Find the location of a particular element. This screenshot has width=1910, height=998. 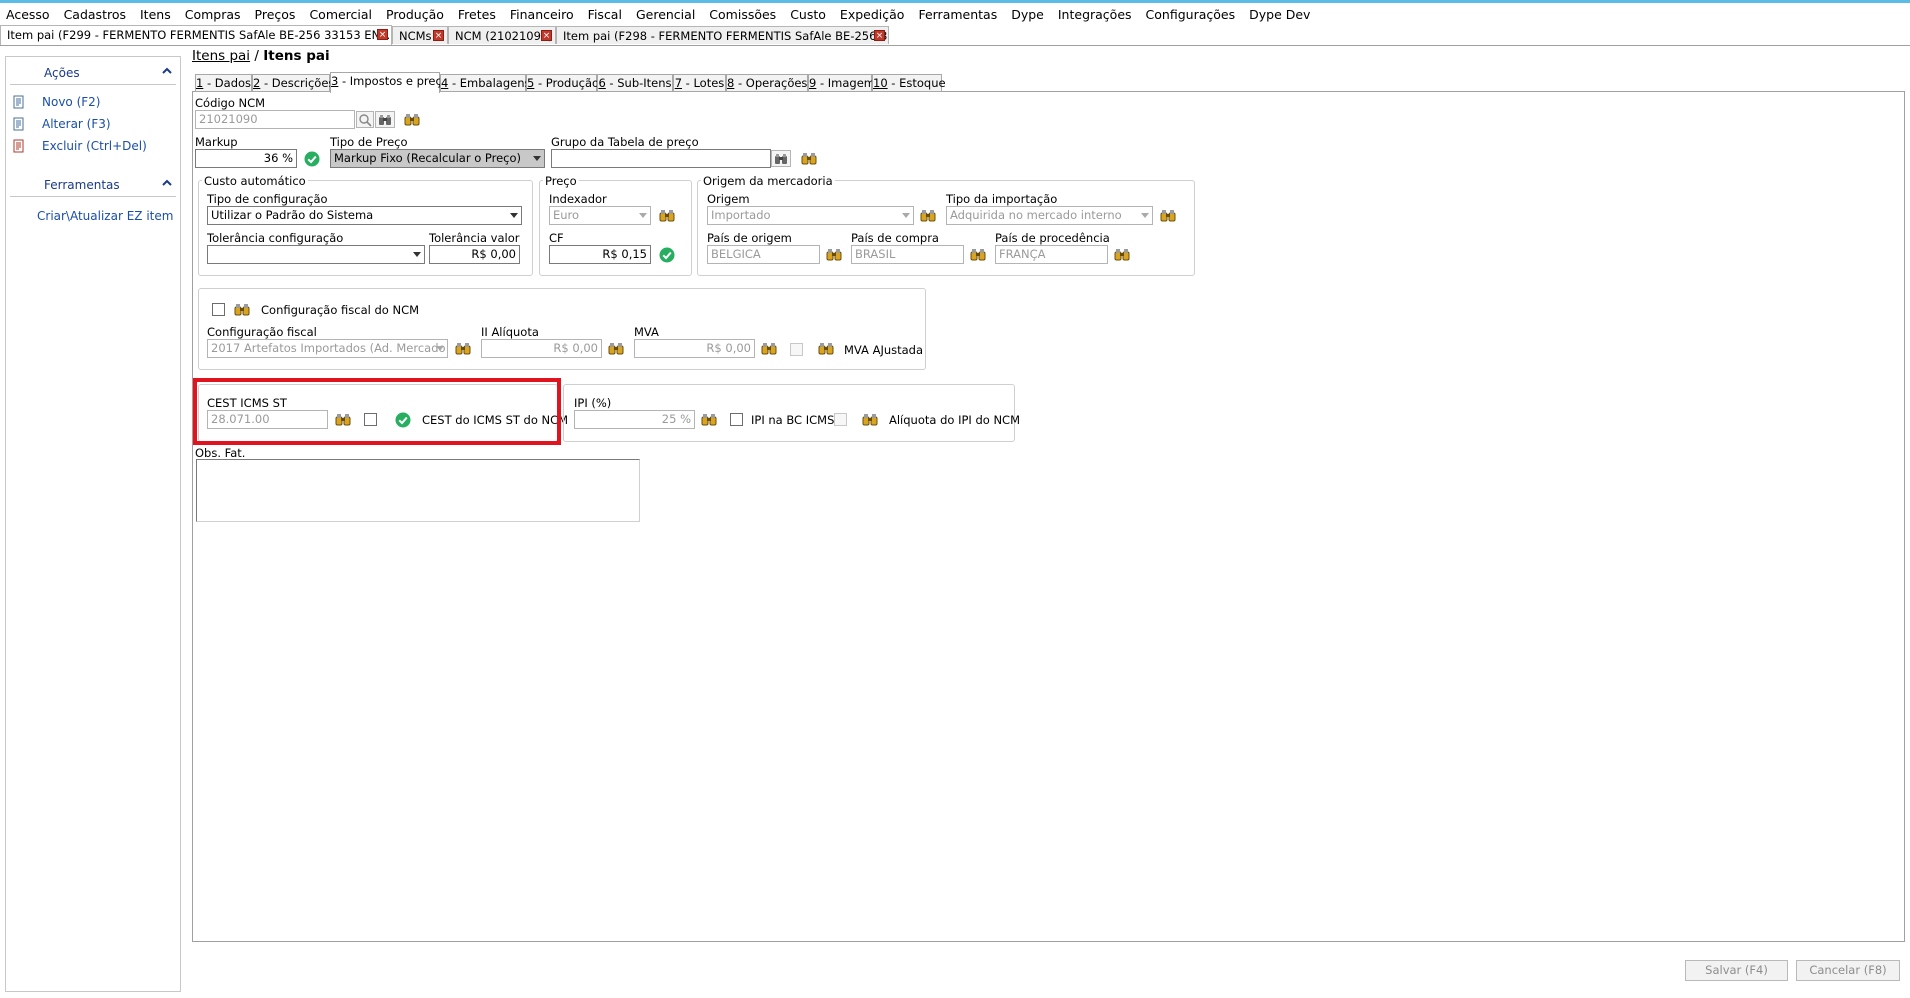

ipi-bc-icms-checkbox is located at coordinates (736, 419).